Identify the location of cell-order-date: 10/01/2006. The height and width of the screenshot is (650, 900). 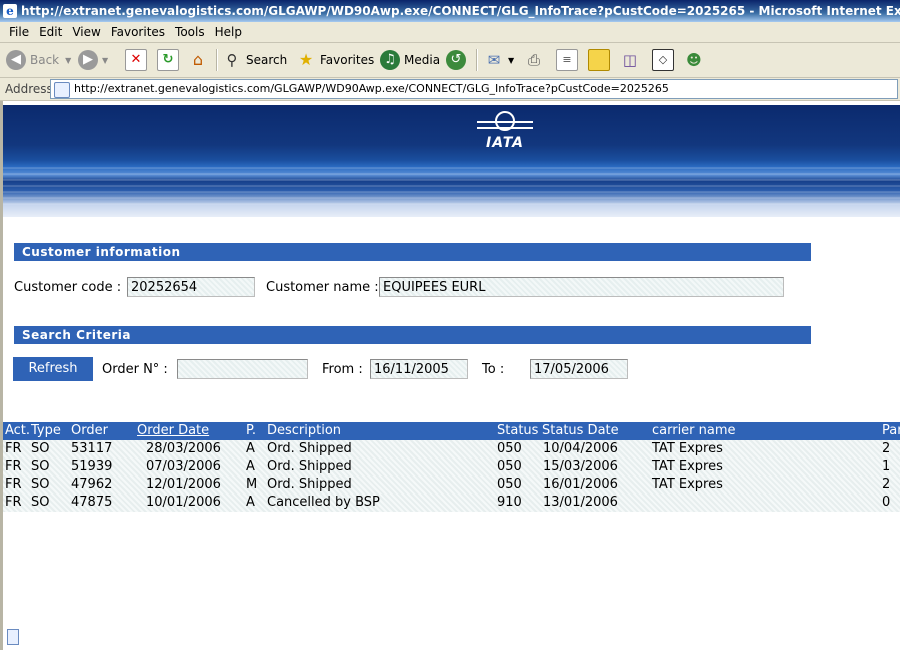
(183, 502).